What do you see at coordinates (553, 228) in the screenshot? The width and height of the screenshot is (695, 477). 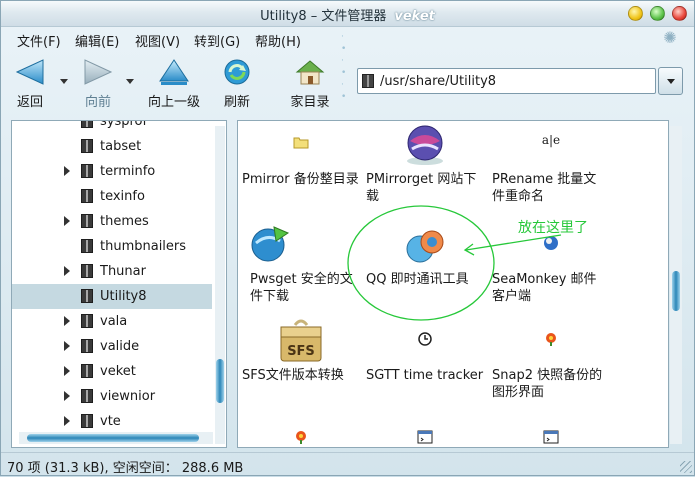 I see `annotation-text: 放在这里了` at bounding box center [553, 228].